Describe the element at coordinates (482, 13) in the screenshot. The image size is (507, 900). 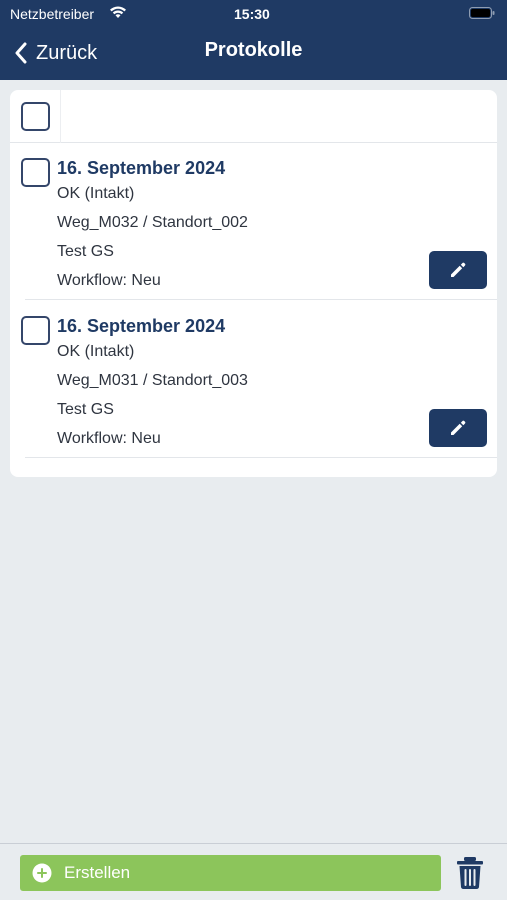
I see `battery-icon` at that location.